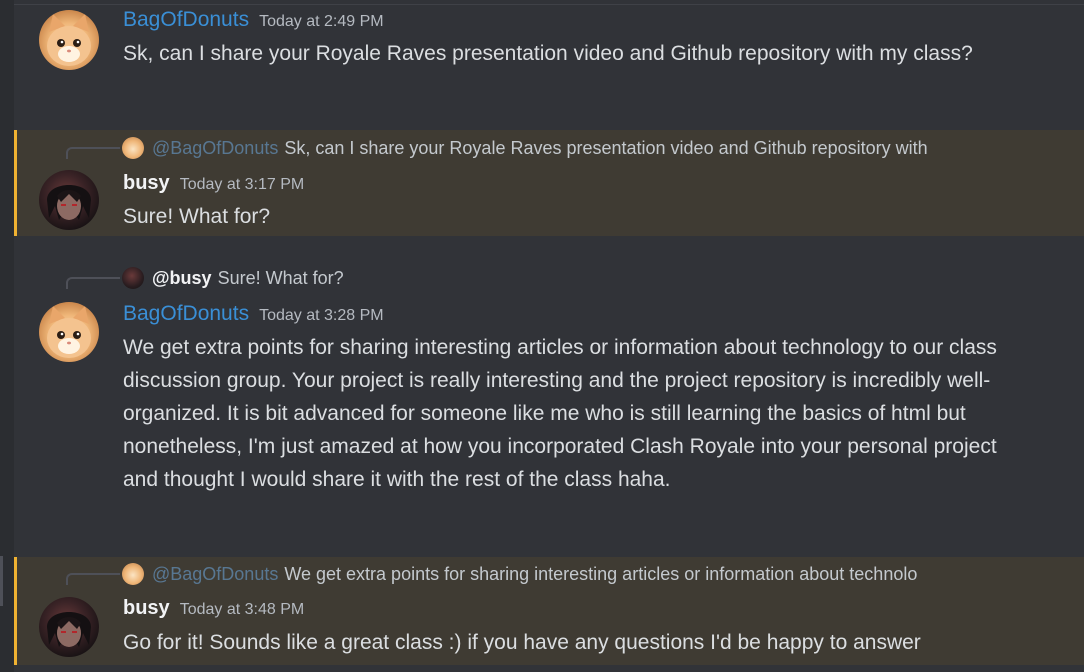 The height and width of the screenshot is (672, 1084). Describe the element at coordinates (242, 184) in the screenshot. I see `timestamp: Today at 3:17 PM` at that location.